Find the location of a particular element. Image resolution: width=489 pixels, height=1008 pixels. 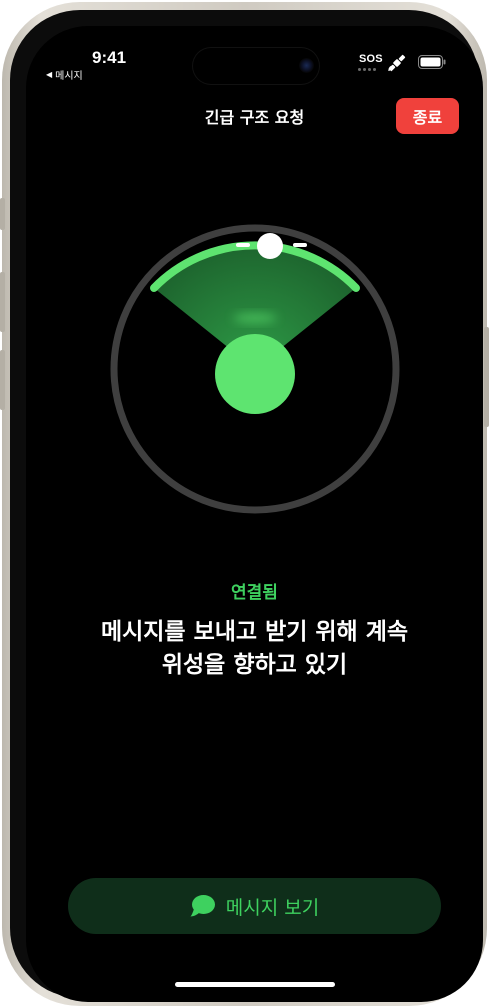

volume-down-button is located at coordinates (2, 380).